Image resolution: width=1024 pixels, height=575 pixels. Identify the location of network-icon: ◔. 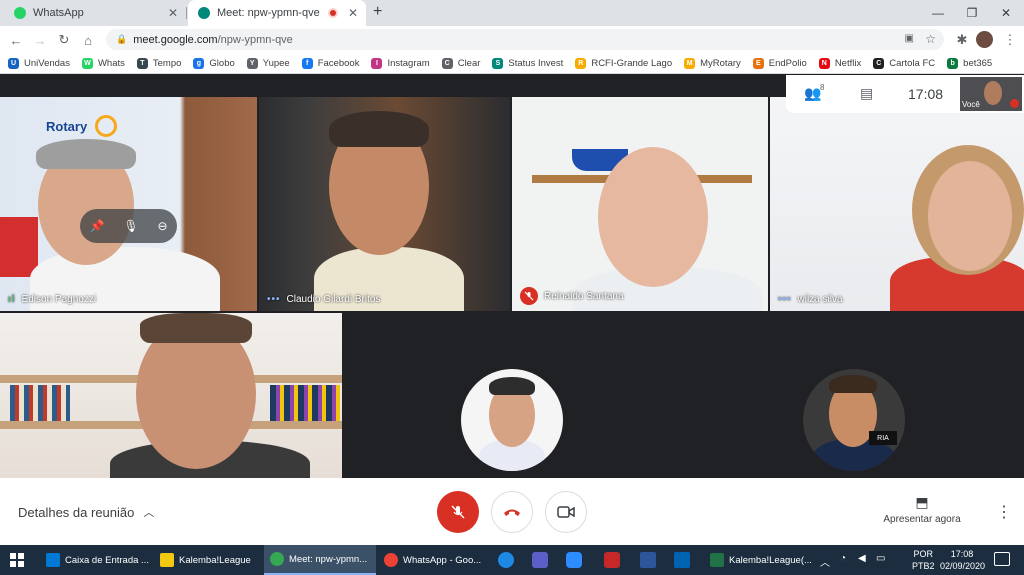
(843, 558).